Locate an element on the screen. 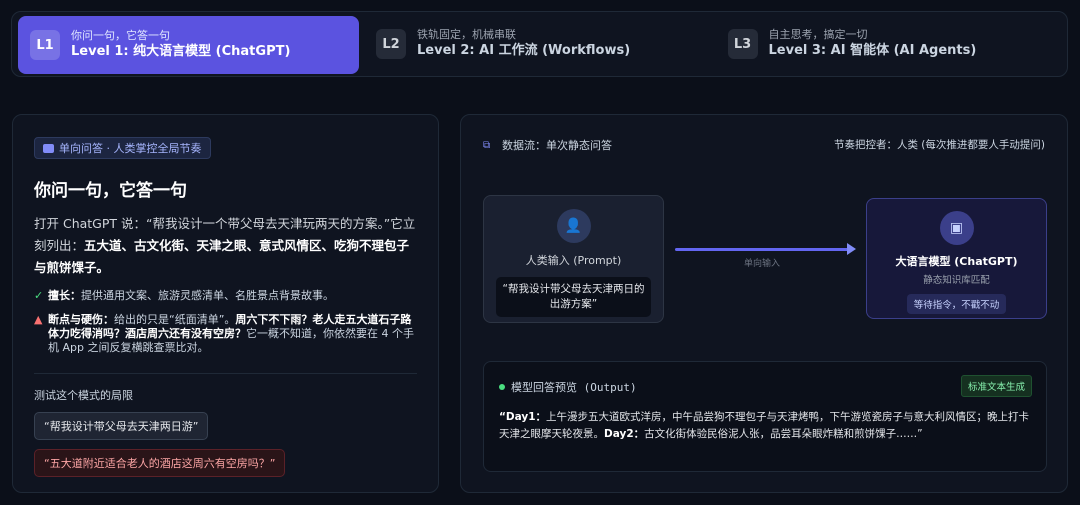  human-input-node: 👤 人类输入 (Prompt) “帮我设计带父母去天津两日的出游方案” is located at coordinates (573, 259).